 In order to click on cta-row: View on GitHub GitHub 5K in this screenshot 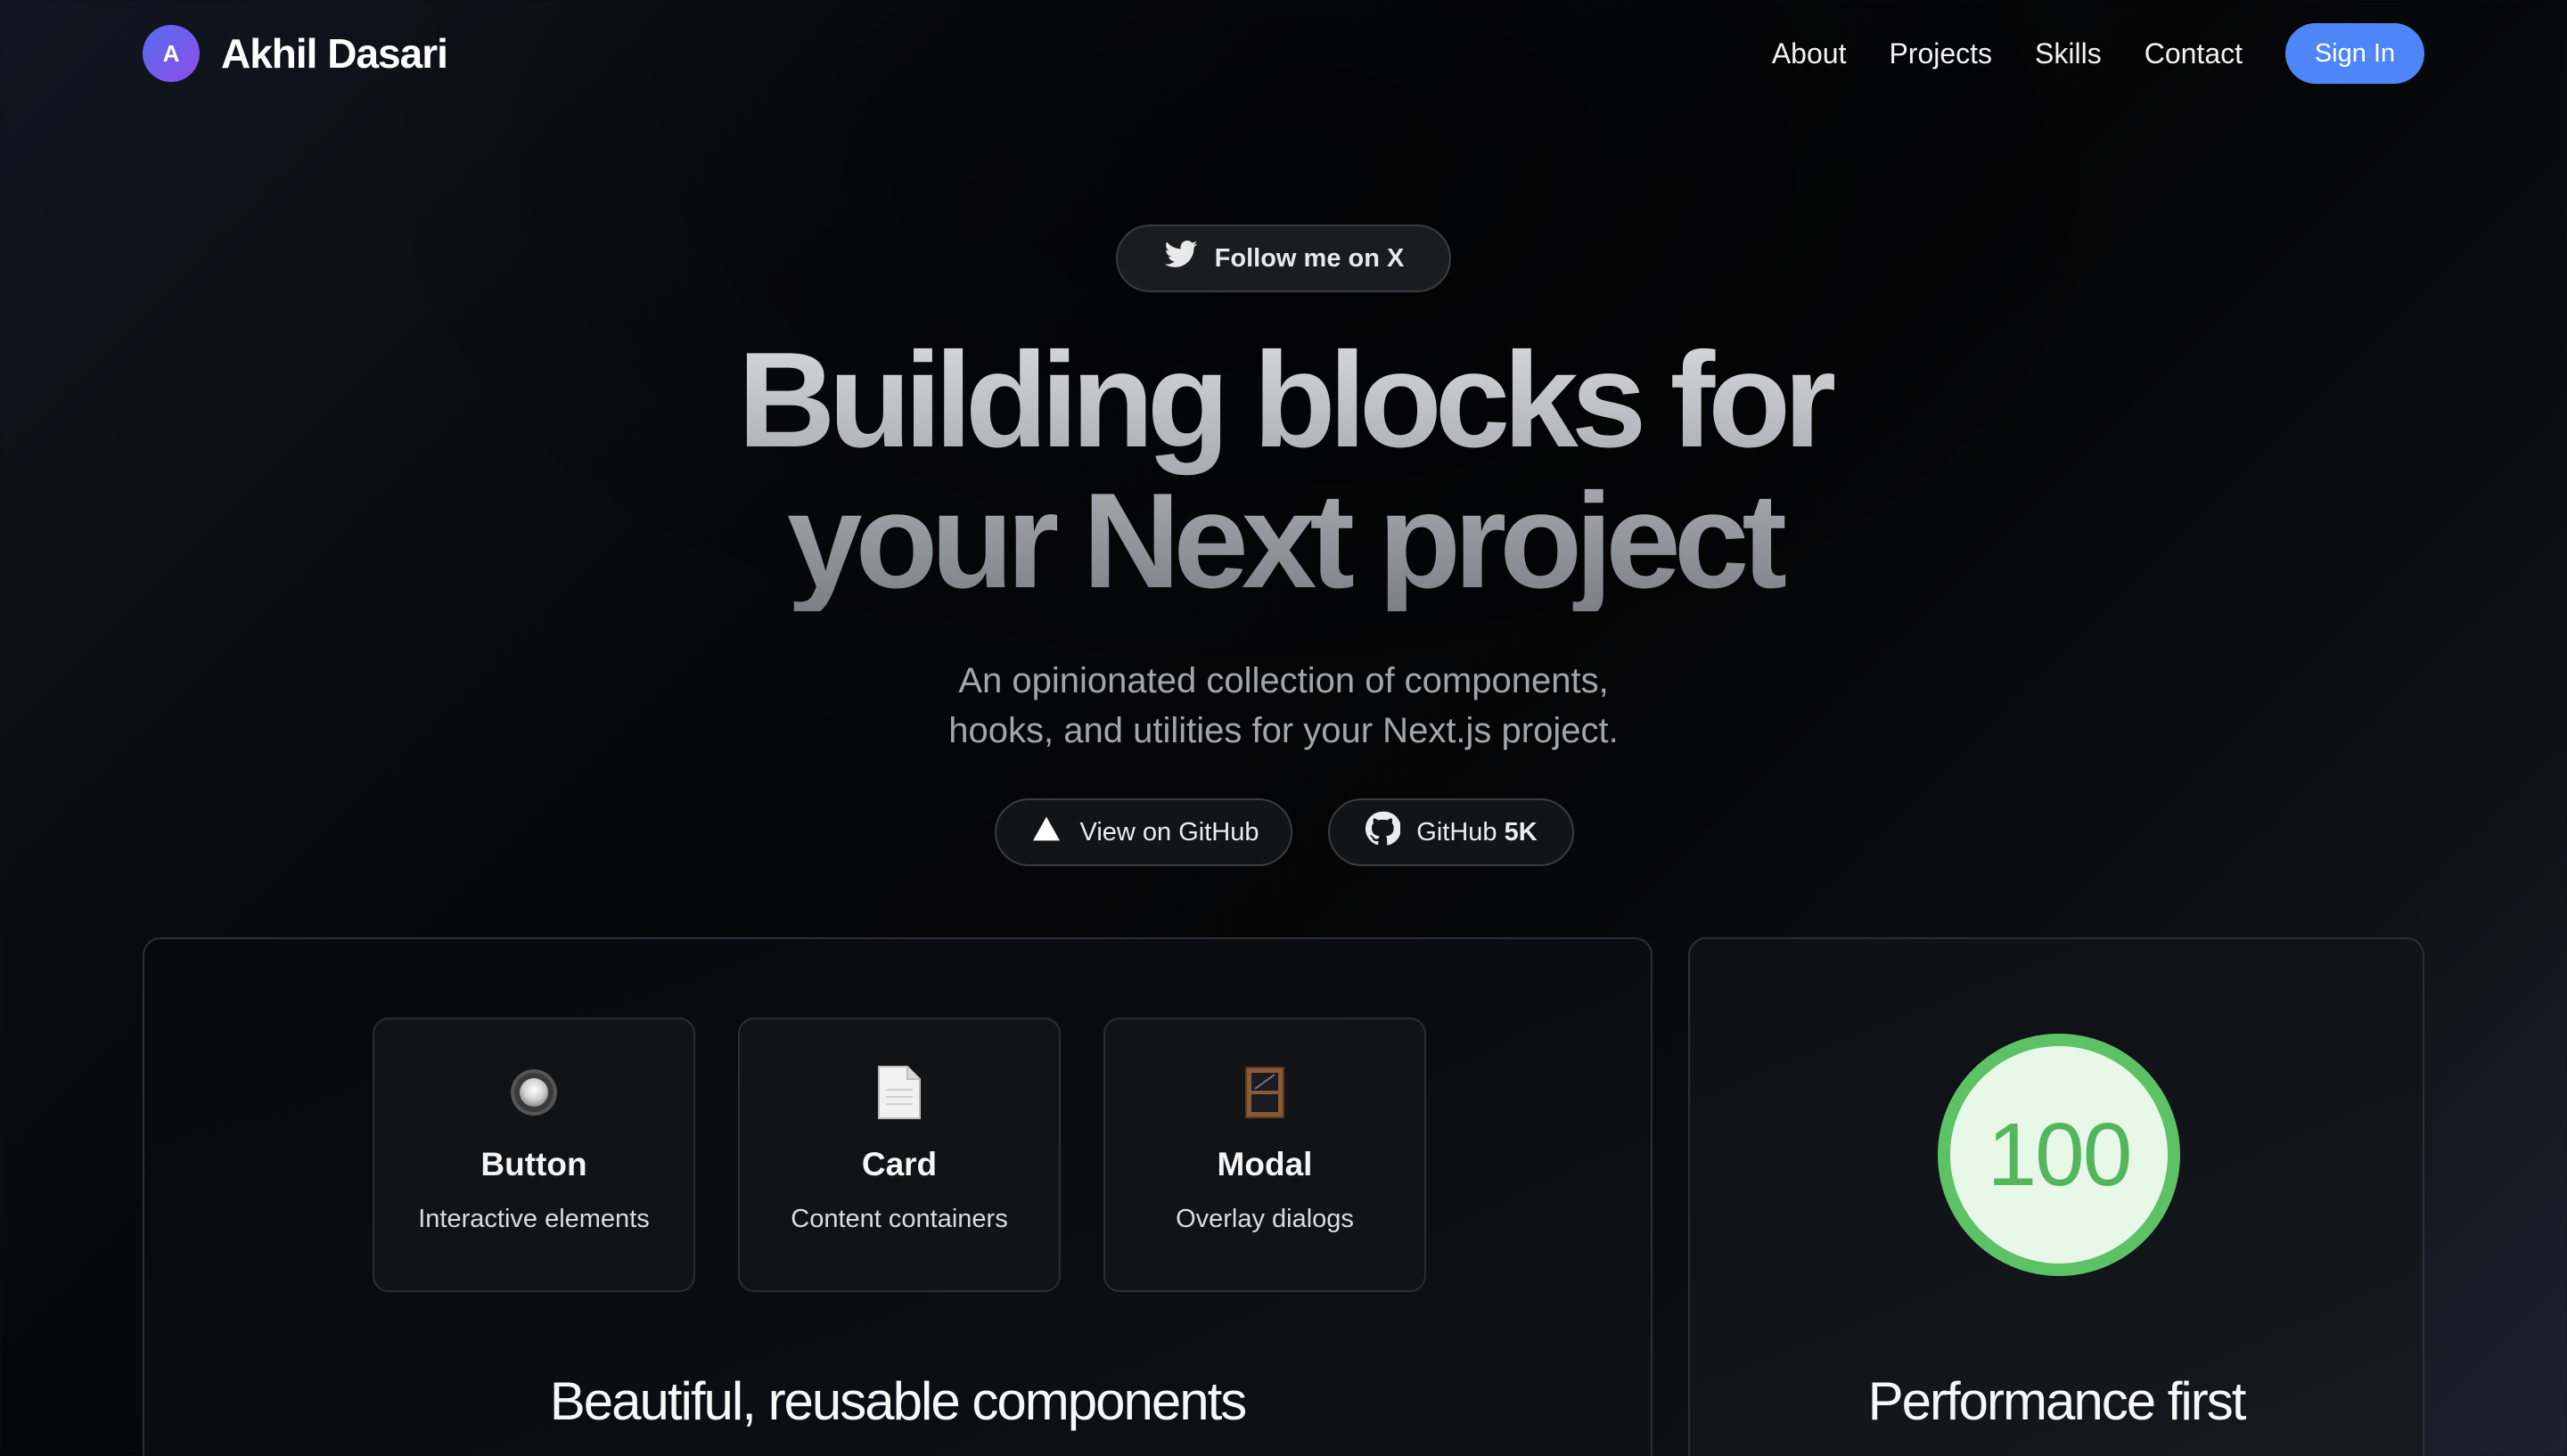, I will do `click(1284, 832)`.